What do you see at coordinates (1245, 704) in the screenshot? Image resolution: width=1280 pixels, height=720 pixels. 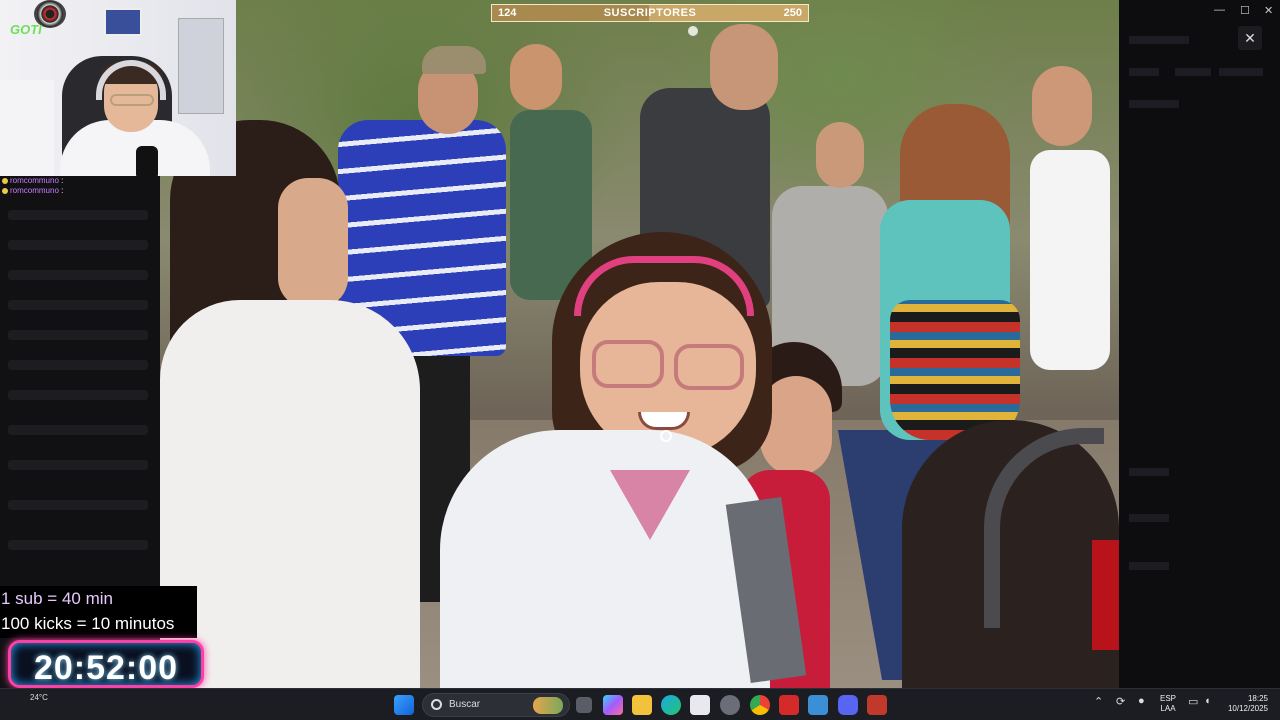 I see `clock: 18:25 10/12/2025` at bounding box center [1245, 704].